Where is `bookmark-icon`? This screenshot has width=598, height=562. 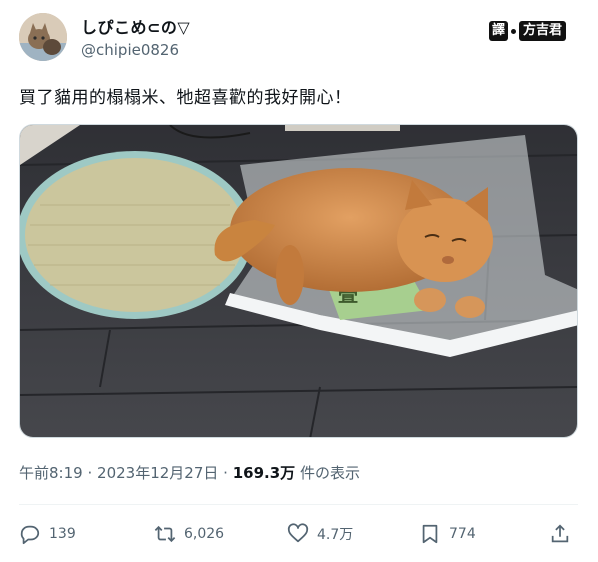
bookmark-icon is located at coordinates (430, 534).